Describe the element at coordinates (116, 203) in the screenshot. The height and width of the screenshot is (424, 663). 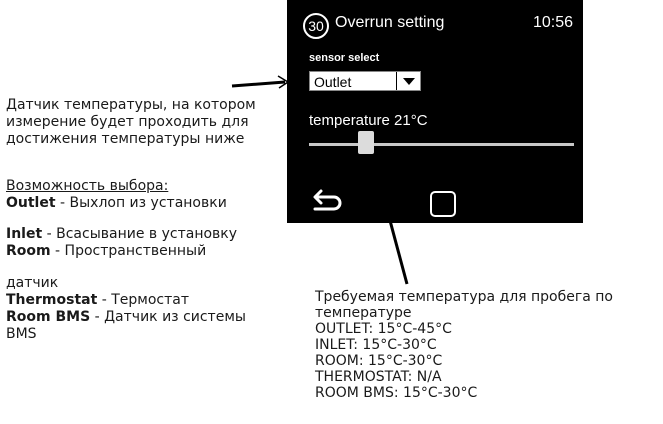
I see `option-outlet: Outlet - Выхлоп из установки` at that location.